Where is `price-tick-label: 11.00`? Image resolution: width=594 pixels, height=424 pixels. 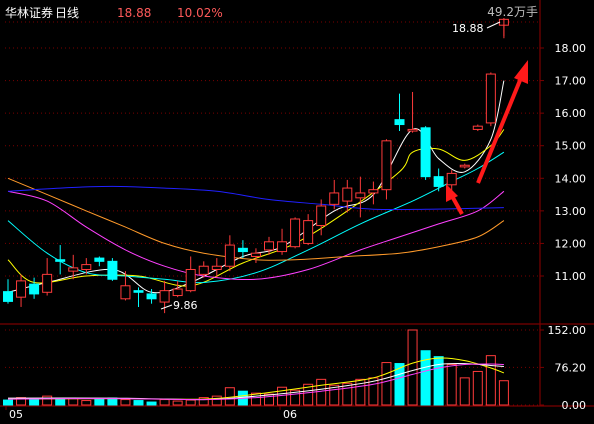
price-tick-label: 11.00 is located at coordinates (571, 276).